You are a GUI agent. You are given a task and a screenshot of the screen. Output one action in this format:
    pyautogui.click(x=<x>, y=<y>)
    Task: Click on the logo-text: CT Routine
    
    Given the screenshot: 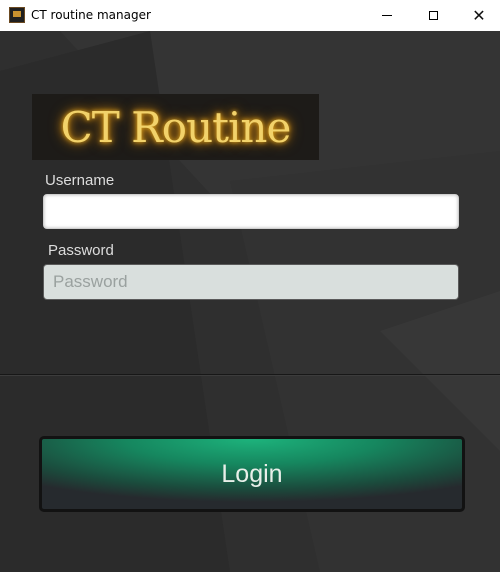 What is the action you would take?
    pyautogui.click(x=176, y=127)
    